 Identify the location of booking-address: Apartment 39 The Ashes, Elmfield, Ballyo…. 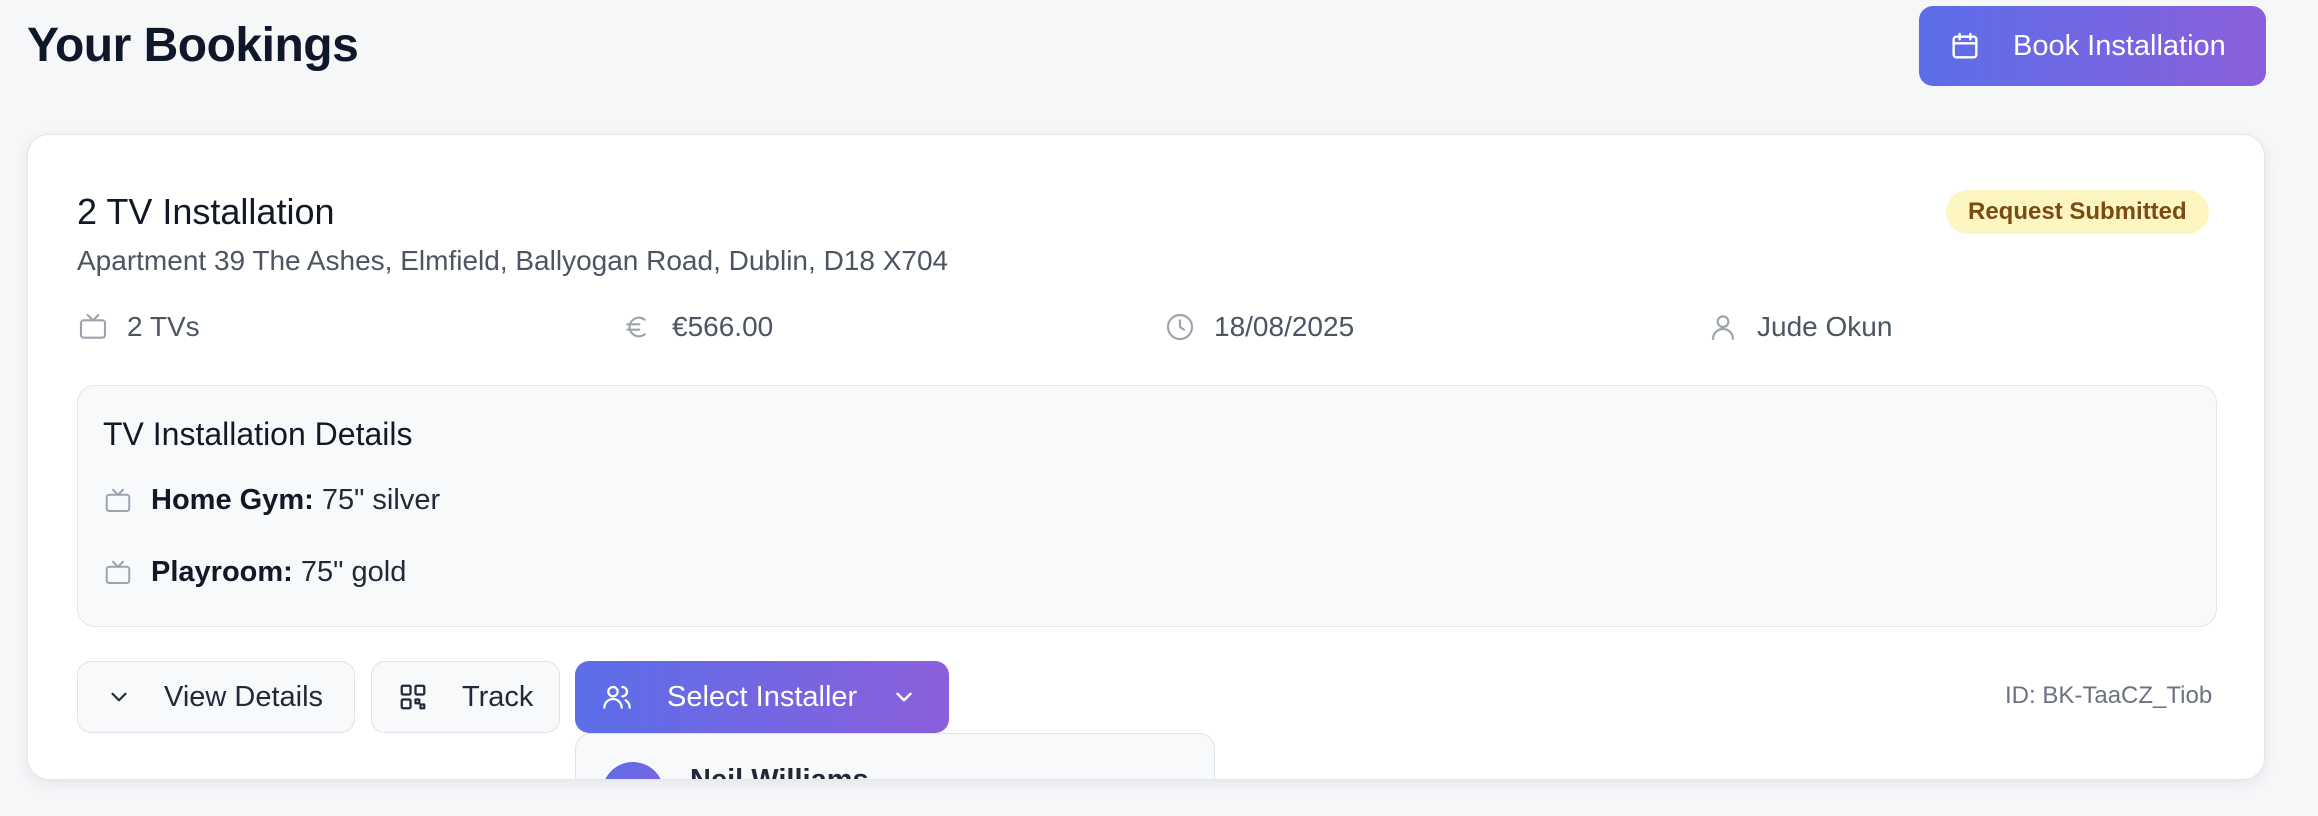
(513, 260).